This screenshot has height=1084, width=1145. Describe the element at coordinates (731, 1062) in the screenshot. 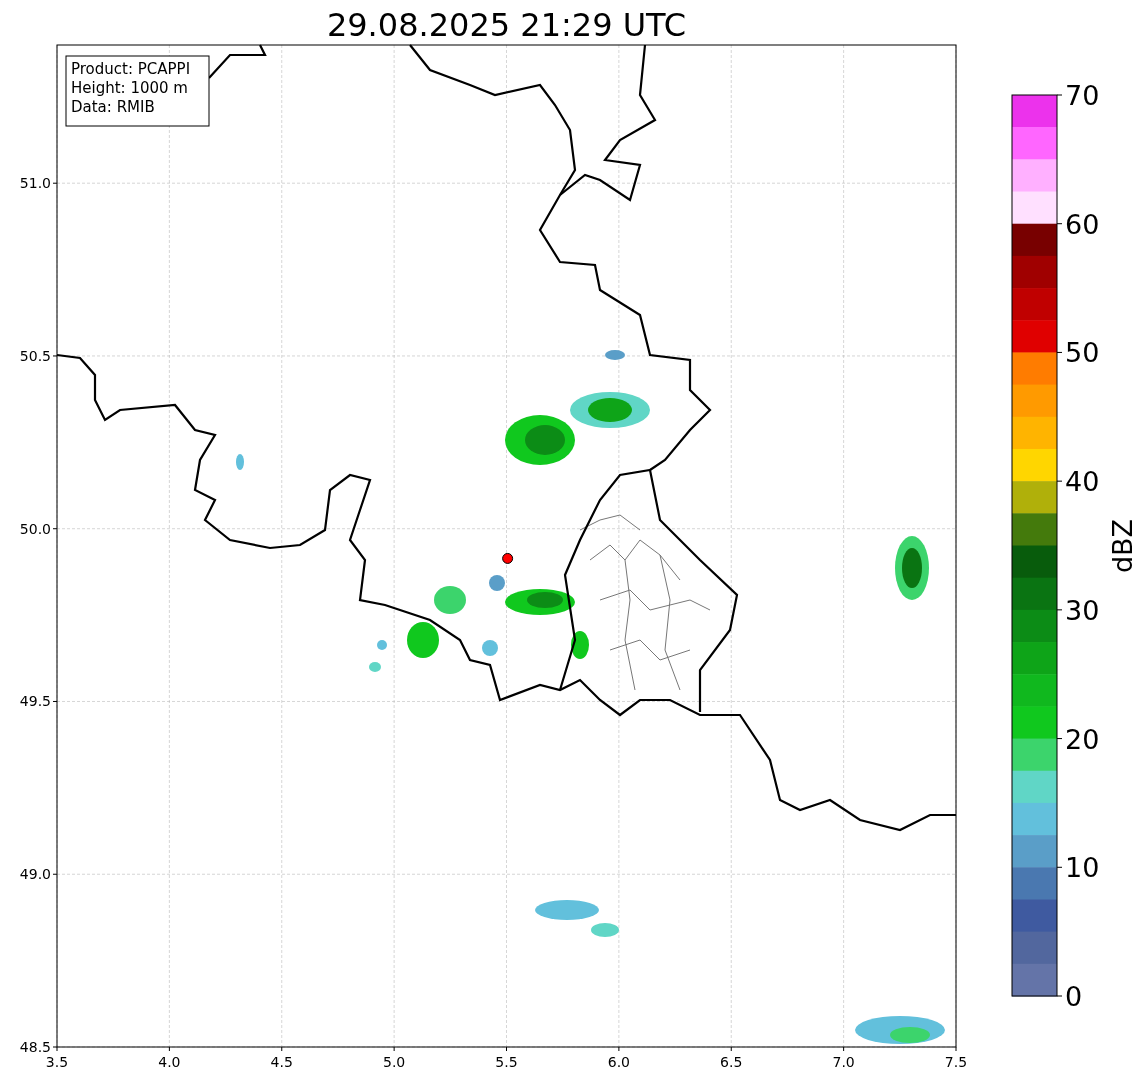

I see `x-tick-label: 6.5` at that location.